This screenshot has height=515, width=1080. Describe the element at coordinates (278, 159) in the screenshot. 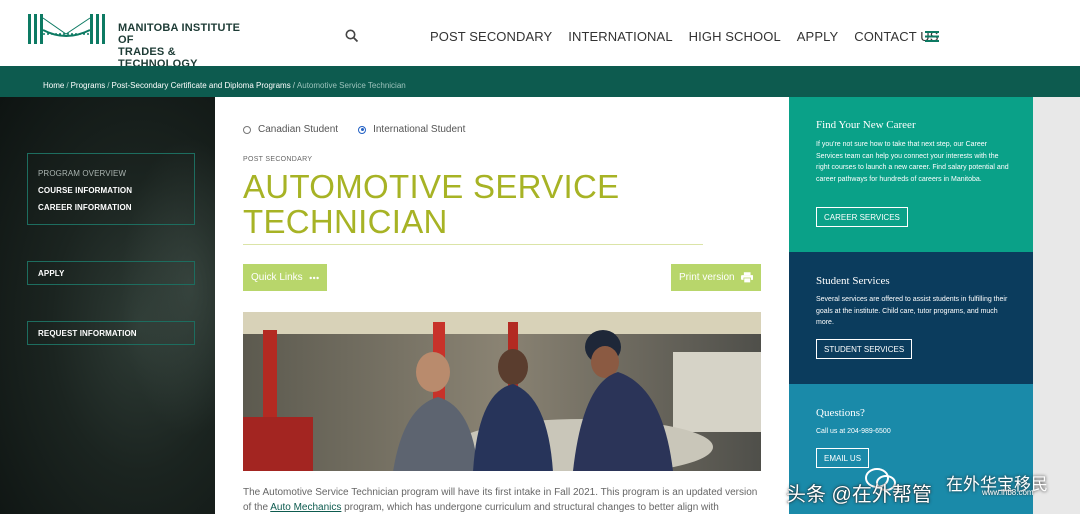

I see `program-category: POST SECONDARY` at that location.